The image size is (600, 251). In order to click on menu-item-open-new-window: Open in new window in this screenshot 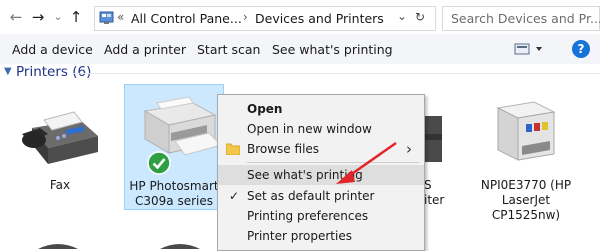, I will do `click(321, 129)`.